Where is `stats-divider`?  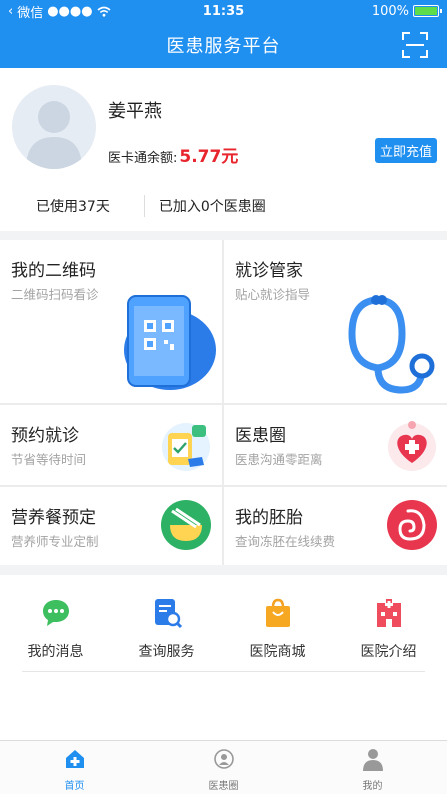
stats-divider is located at coordinates (144, 206).